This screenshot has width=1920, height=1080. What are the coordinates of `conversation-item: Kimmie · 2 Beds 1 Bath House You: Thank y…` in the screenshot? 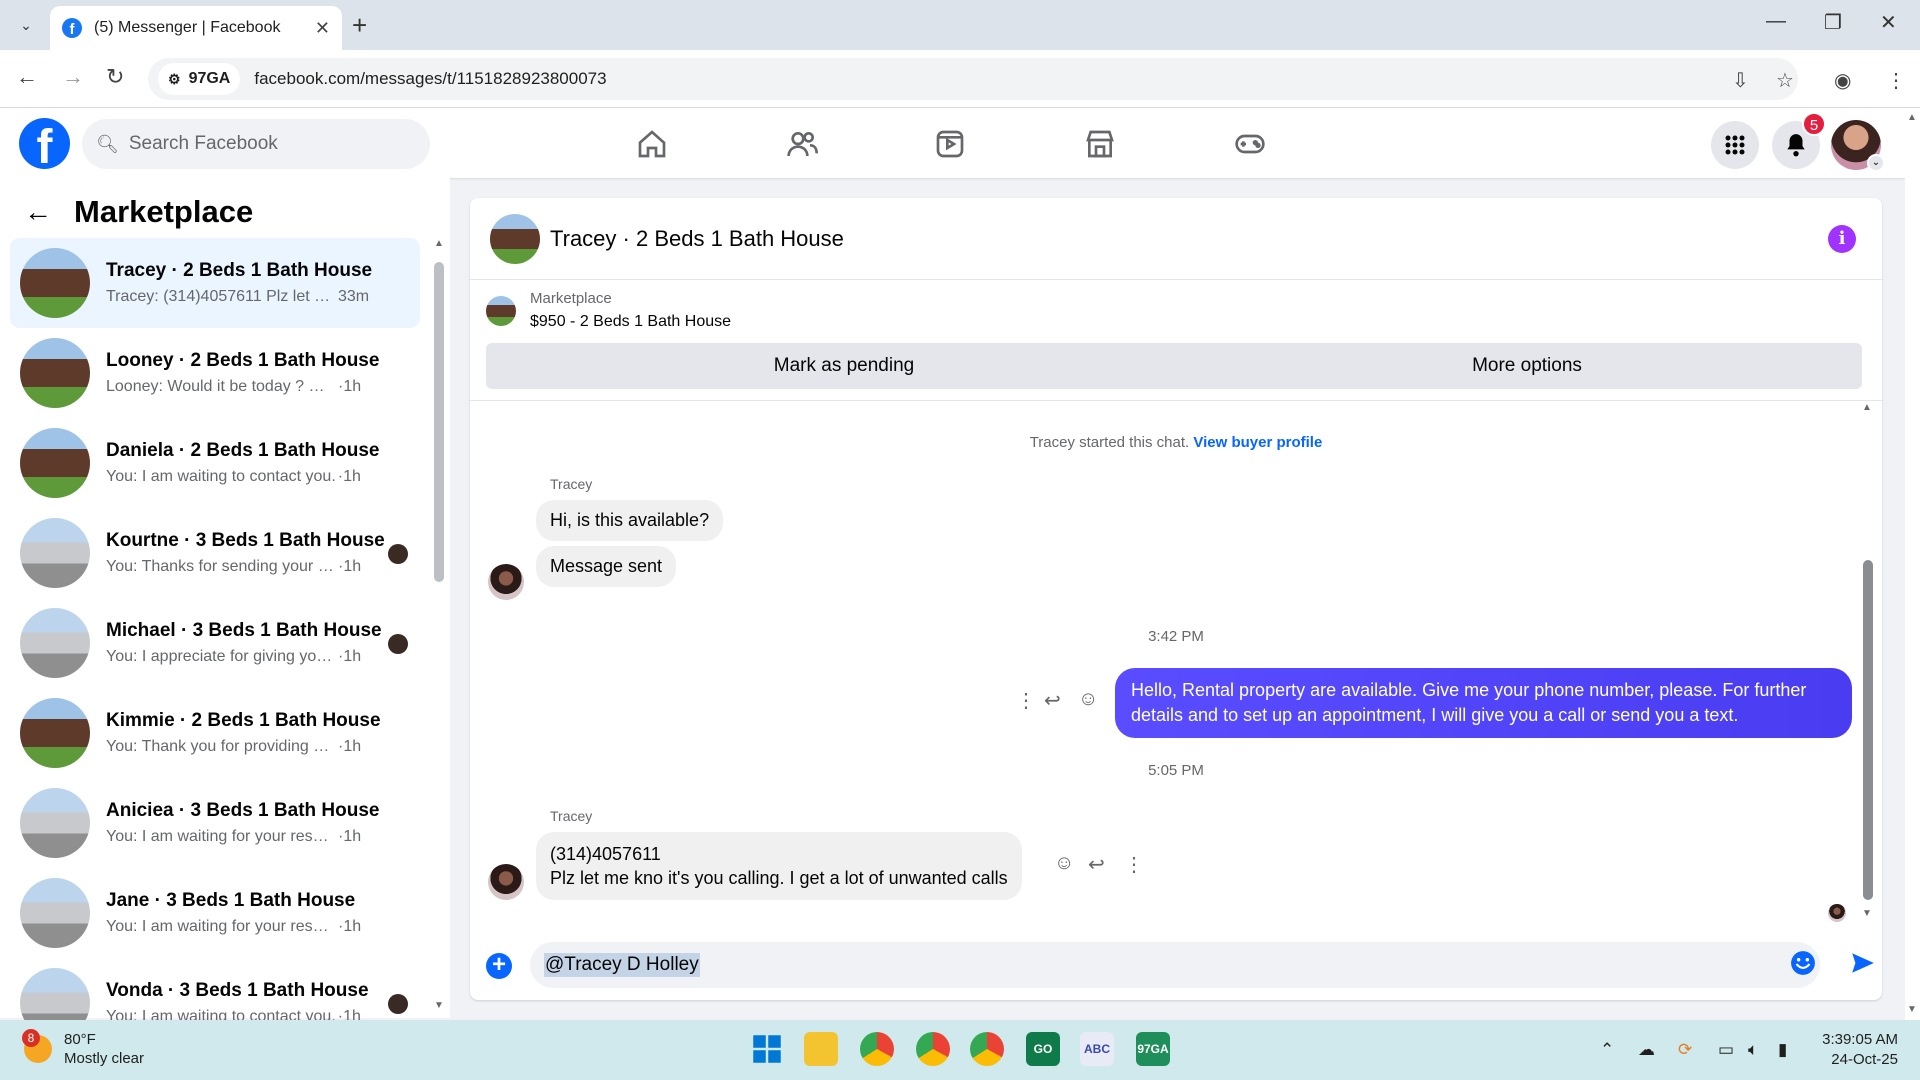 It's located at (215, 733).